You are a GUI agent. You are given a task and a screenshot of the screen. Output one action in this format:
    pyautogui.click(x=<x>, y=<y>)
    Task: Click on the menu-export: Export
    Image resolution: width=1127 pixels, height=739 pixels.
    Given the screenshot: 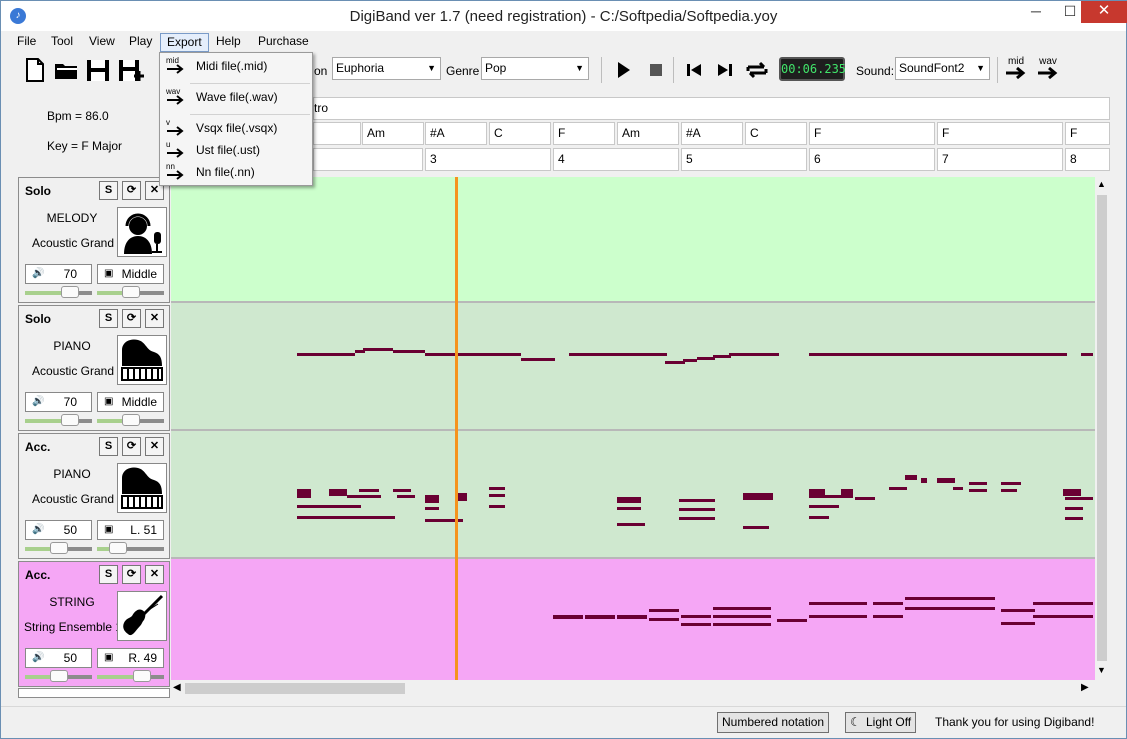 What is the action you would take?
    pyautogui.click(x=184, y=42)
    